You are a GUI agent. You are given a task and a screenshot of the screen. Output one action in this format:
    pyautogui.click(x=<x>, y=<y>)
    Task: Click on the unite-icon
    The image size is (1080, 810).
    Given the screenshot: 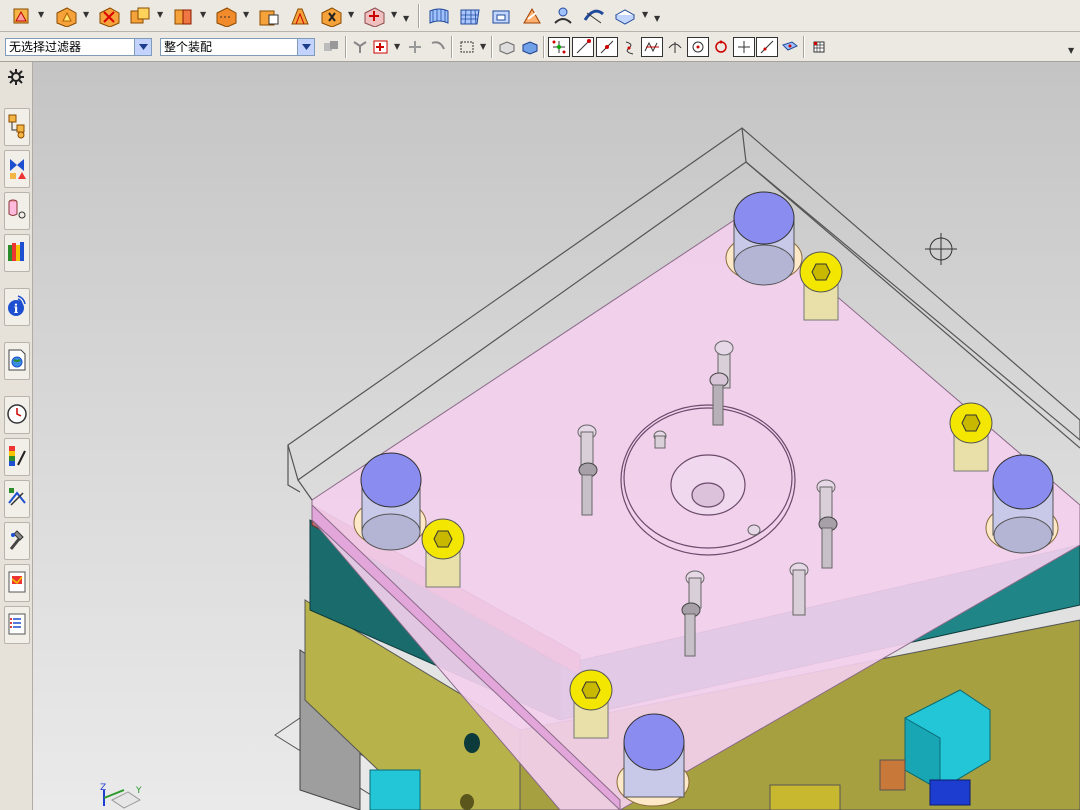 What is the action you would take?
    pyautogui.click(x=140, y=16)
    